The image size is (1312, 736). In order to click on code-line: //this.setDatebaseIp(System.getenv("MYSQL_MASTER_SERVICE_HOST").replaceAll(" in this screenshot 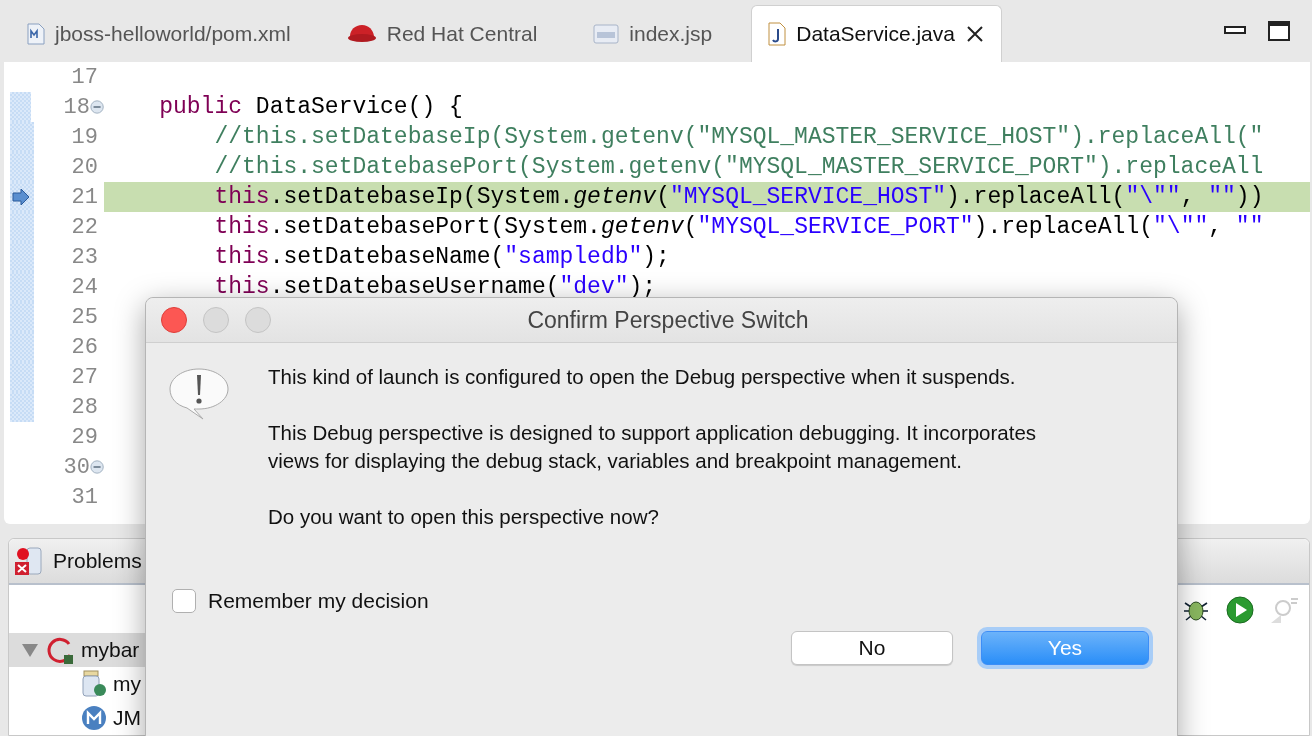, I will do `click(738, 137)`.